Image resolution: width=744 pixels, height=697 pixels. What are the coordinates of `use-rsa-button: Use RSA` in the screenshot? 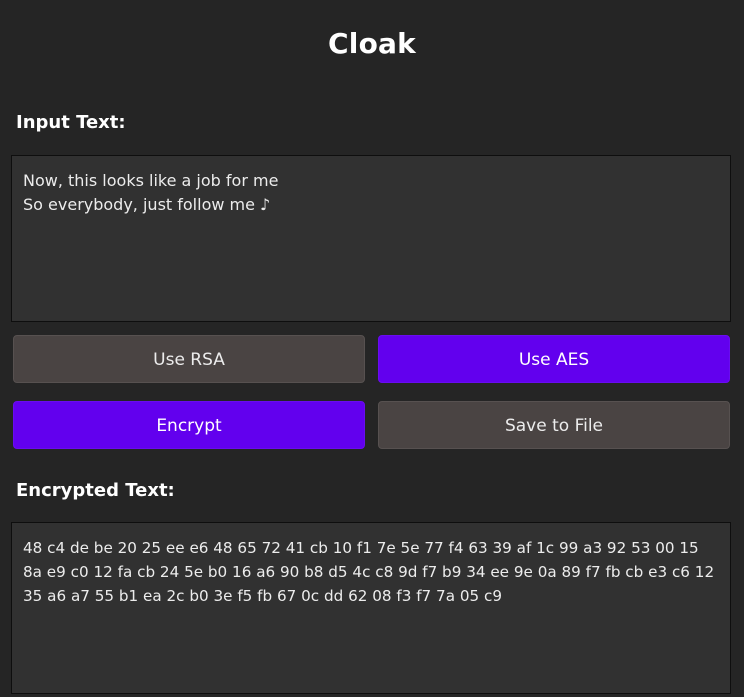 It's located at (189, 359).